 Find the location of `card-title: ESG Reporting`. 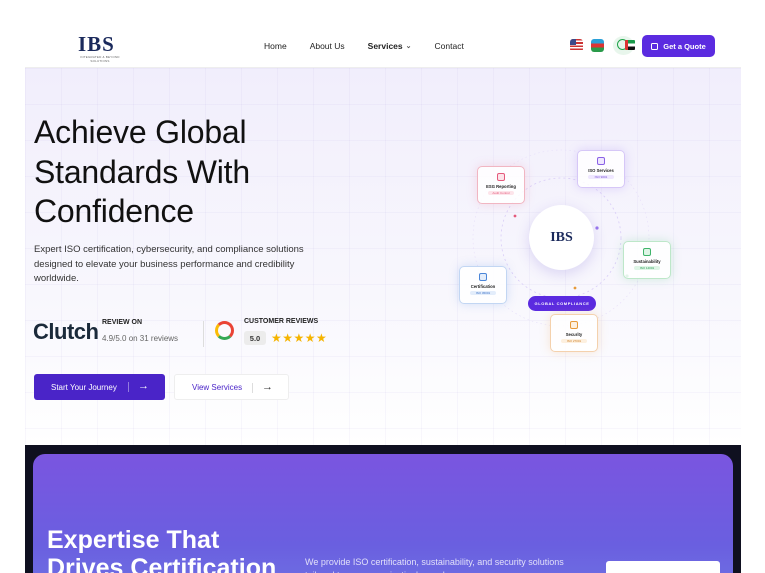

card-title: ESG Reporting is located at coordinates (501, 186).